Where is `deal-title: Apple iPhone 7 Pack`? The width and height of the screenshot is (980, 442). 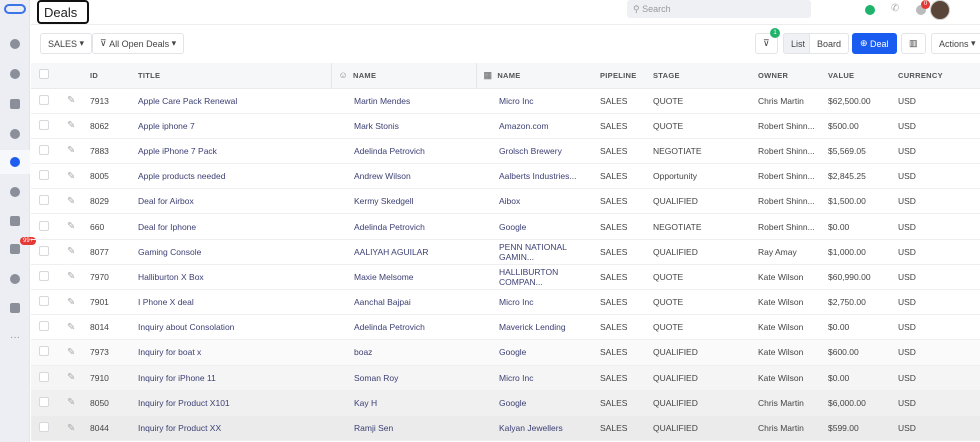
deal-title: Apple iPhone 7 Pack is located at coordinates (234, 151).